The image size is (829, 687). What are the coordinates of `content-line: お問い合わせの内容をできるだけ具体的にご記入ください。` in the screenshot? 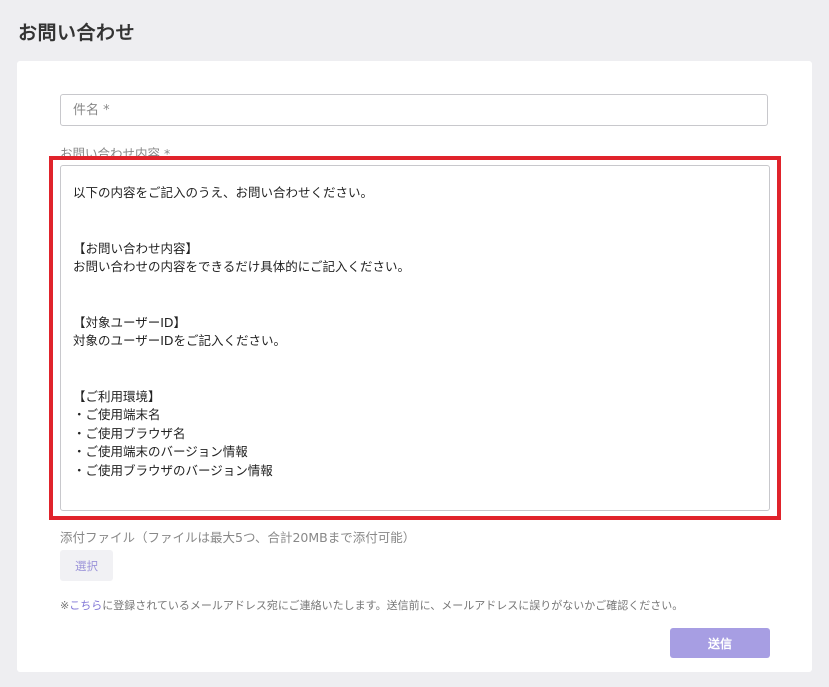 It's located at (242, 266).